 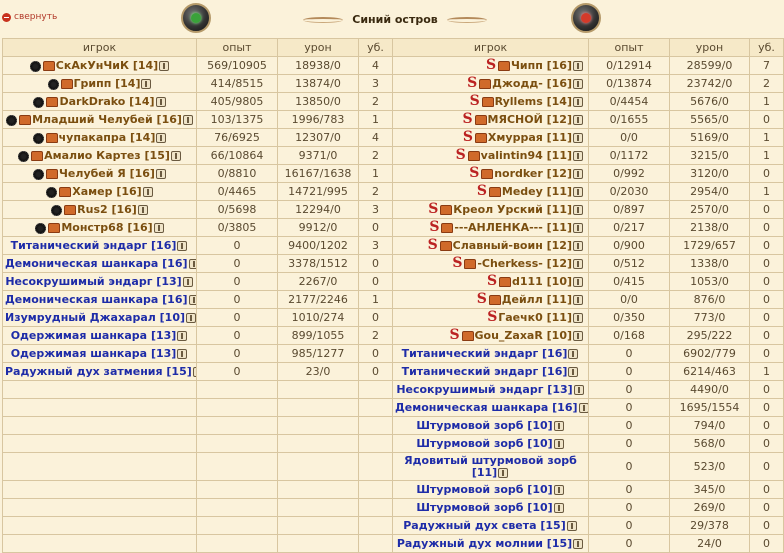 I want to click on right-kills-cell: 1, so click(x=766, y=101).